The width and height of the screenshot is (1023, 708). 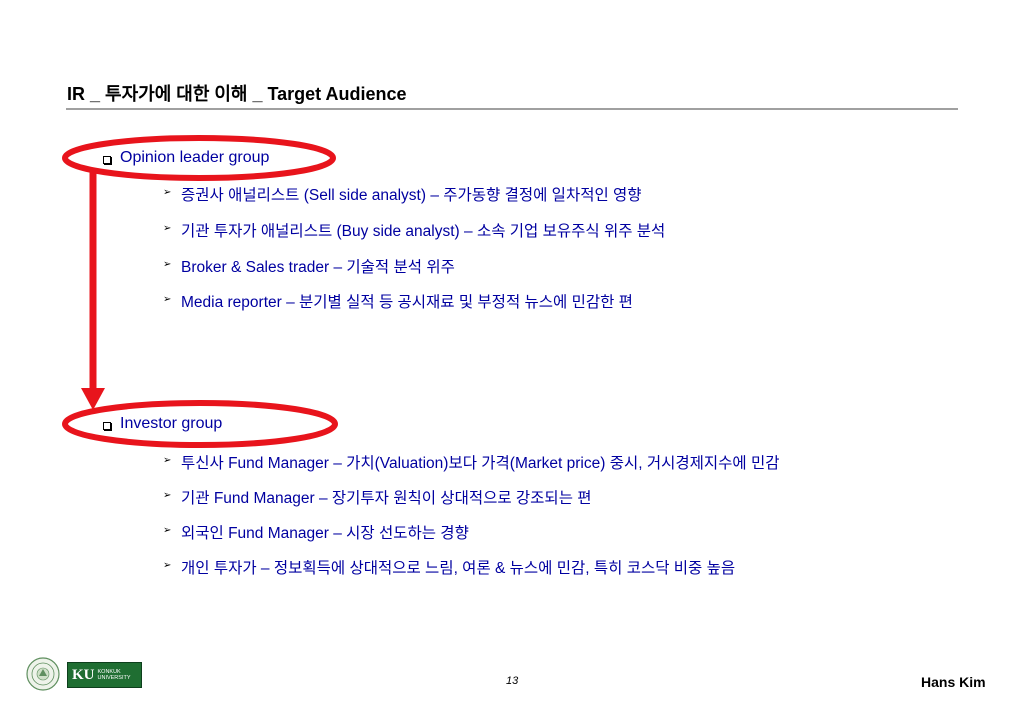 What do you see at coordinates (43, 674) in the screenshot?
I see `university-seal-icon` at bounding box center [43, 674].